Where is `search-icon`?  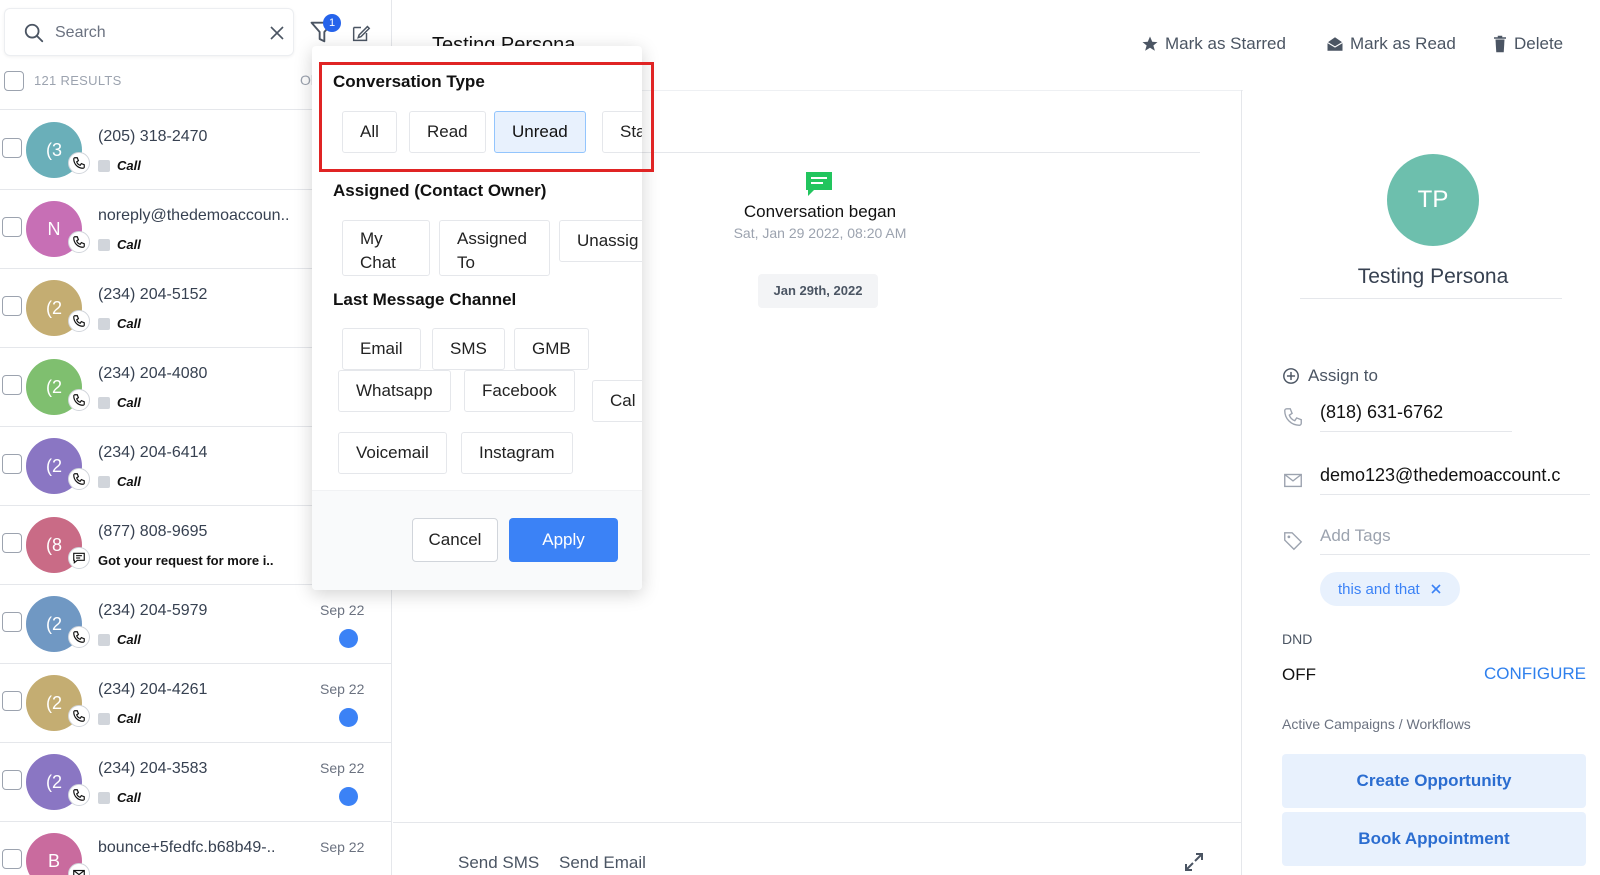
search-icon is located at coordinates (34, 33).